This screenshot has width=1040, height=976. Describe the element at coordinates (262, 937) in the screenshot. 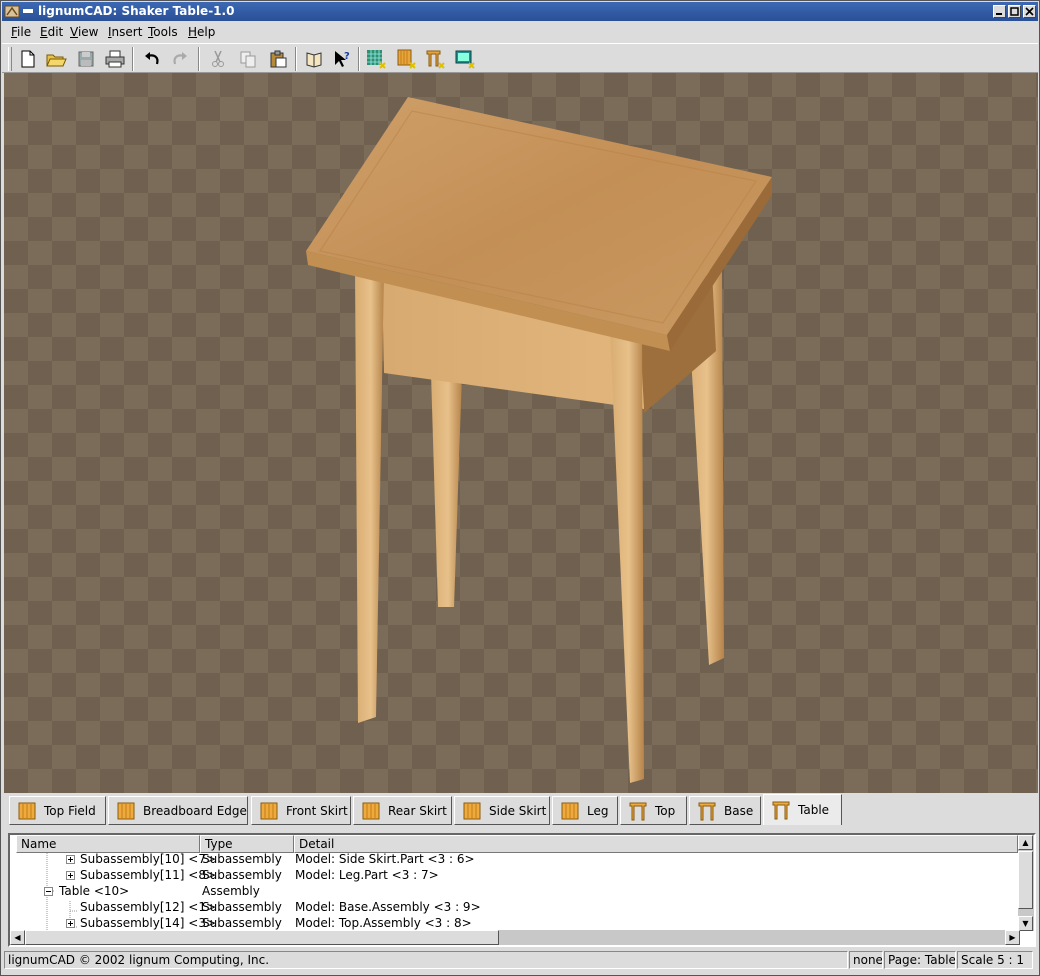

I see `horizontal-scroll-thumb` at that location.